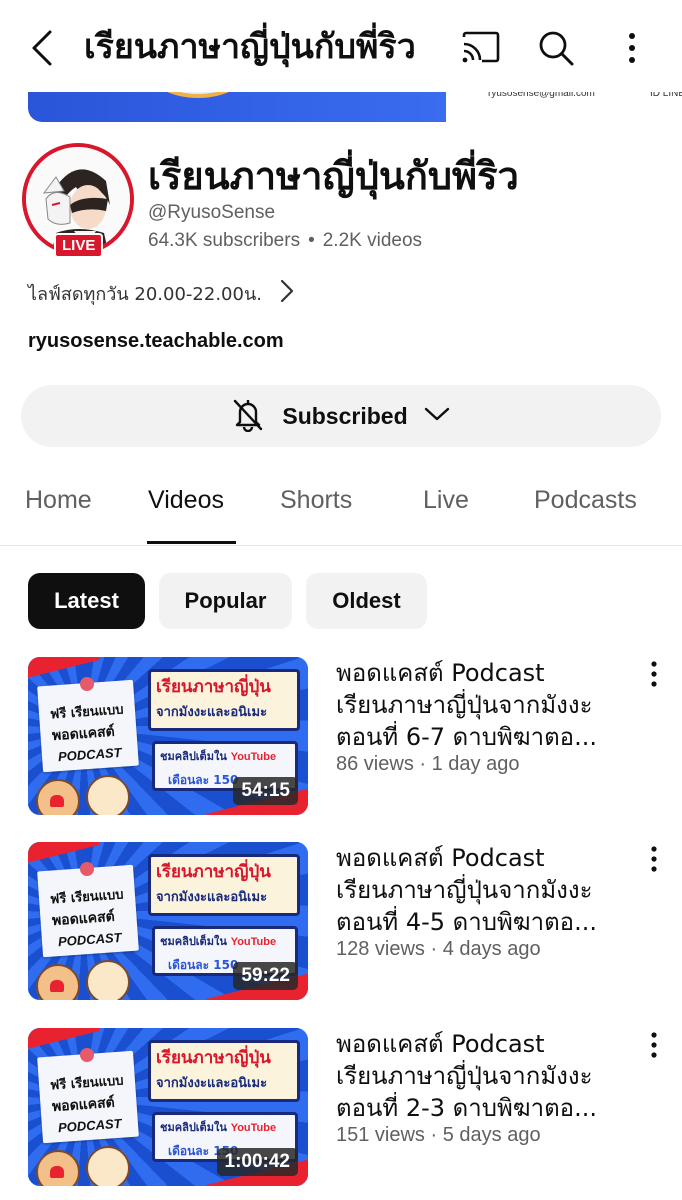 This screenshot has height=1200, width=682. I want to click on upload-age: 1 day ago, so click(475, 764).